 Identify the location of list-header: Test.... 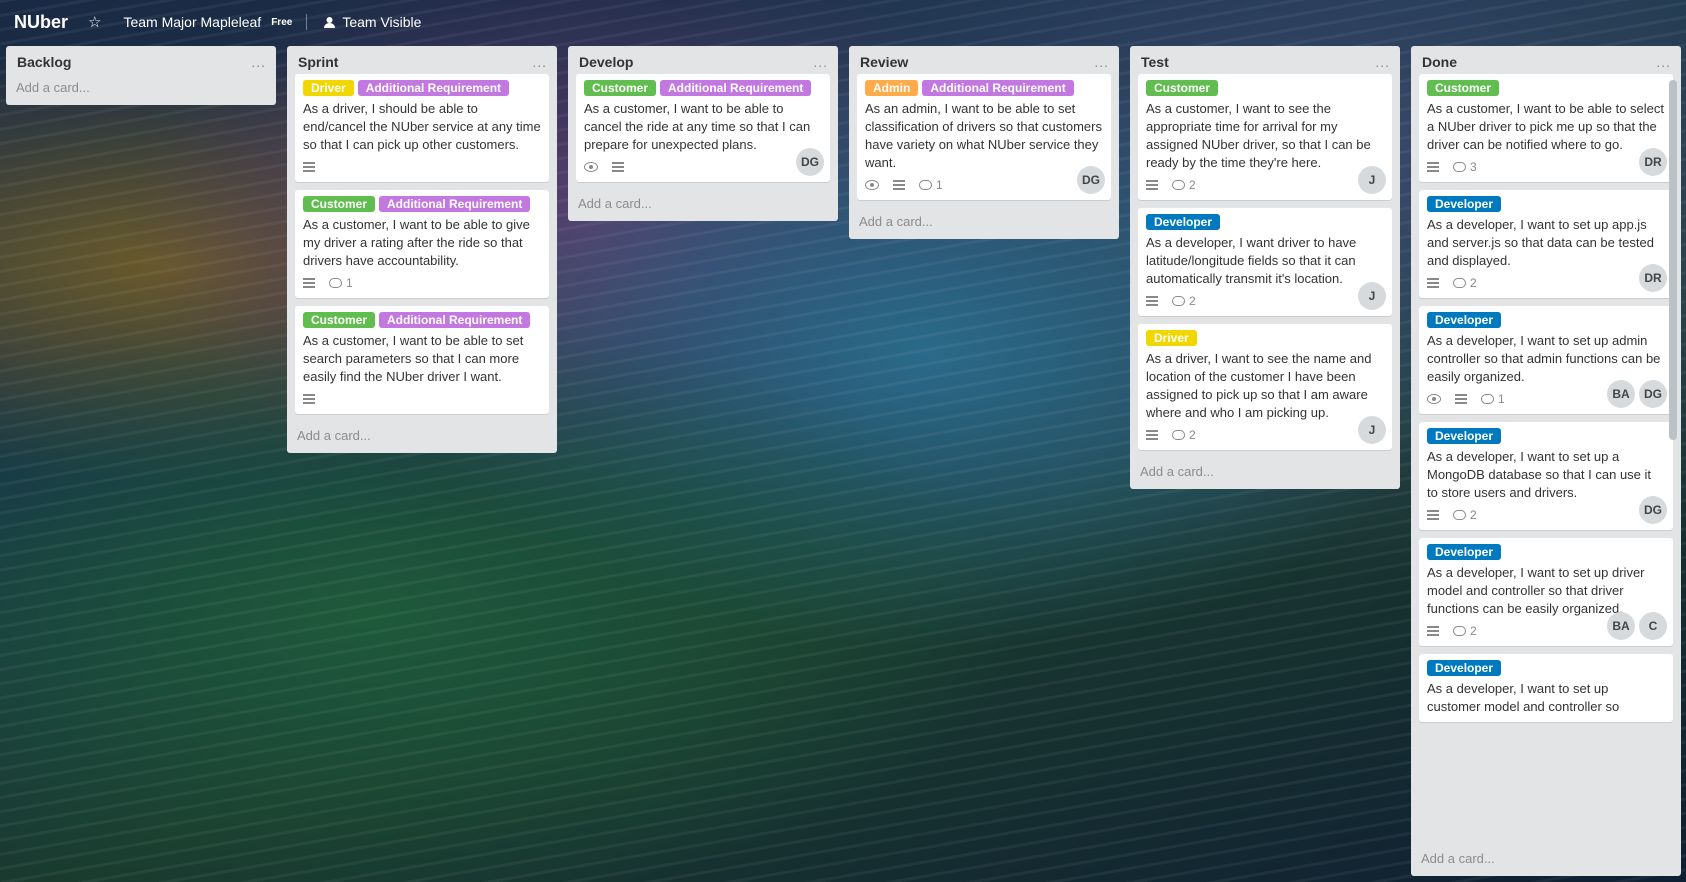
(1265, 60).